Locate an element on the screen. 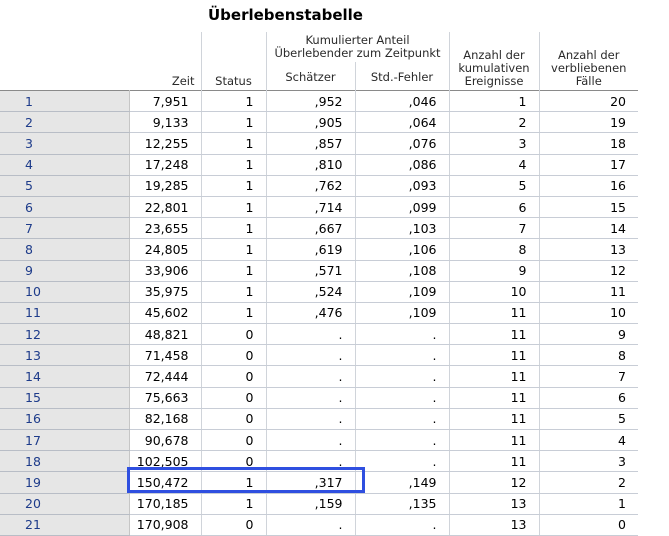 The height and width of the screenshot is (536, 669). table-row: 10 35,975 1,524,109 10 11 is located at coordinates (319, 292).